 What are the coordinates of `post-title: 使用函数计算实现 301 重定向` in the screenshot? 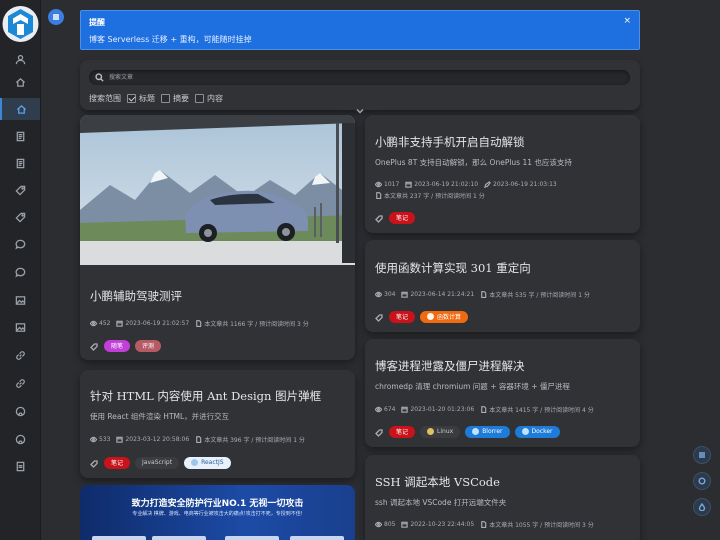 It's located at (453, 268).